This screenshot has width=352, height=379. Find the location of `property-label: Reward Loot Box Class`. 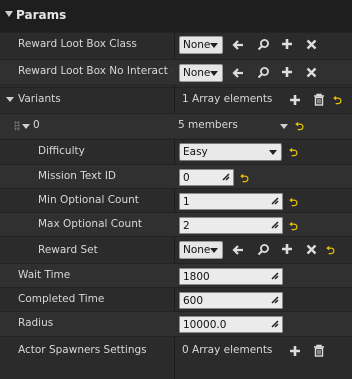

property-label: Reward Loot Box Class is located at coordinates (77, 44).